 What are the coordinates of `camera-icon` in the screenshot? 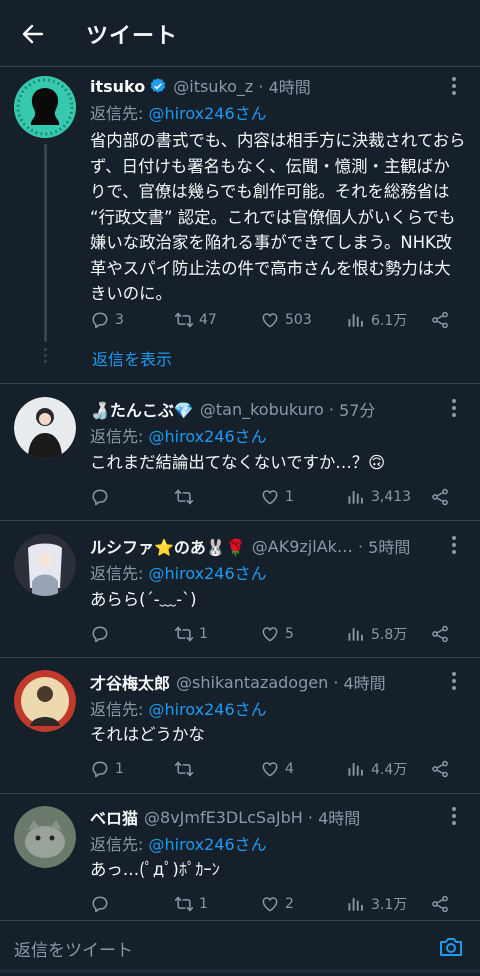 It's located at (451, 947).